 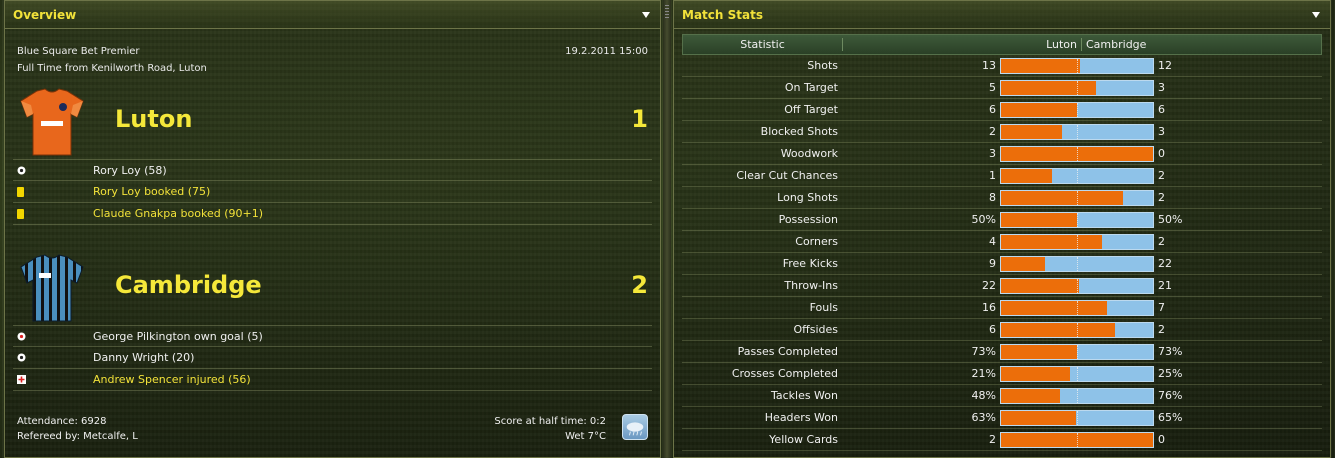 I want to click on stat-away-value: 50%, so click(x=1170, y=219).